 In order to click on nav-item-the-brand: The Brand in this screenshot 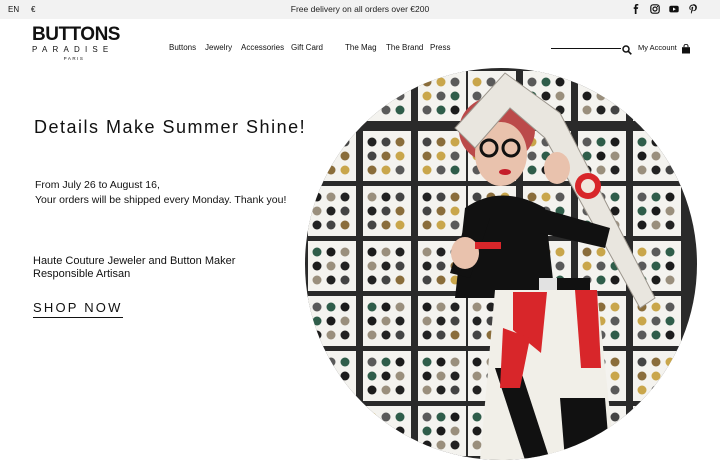, I will do `click(404, 47)`.